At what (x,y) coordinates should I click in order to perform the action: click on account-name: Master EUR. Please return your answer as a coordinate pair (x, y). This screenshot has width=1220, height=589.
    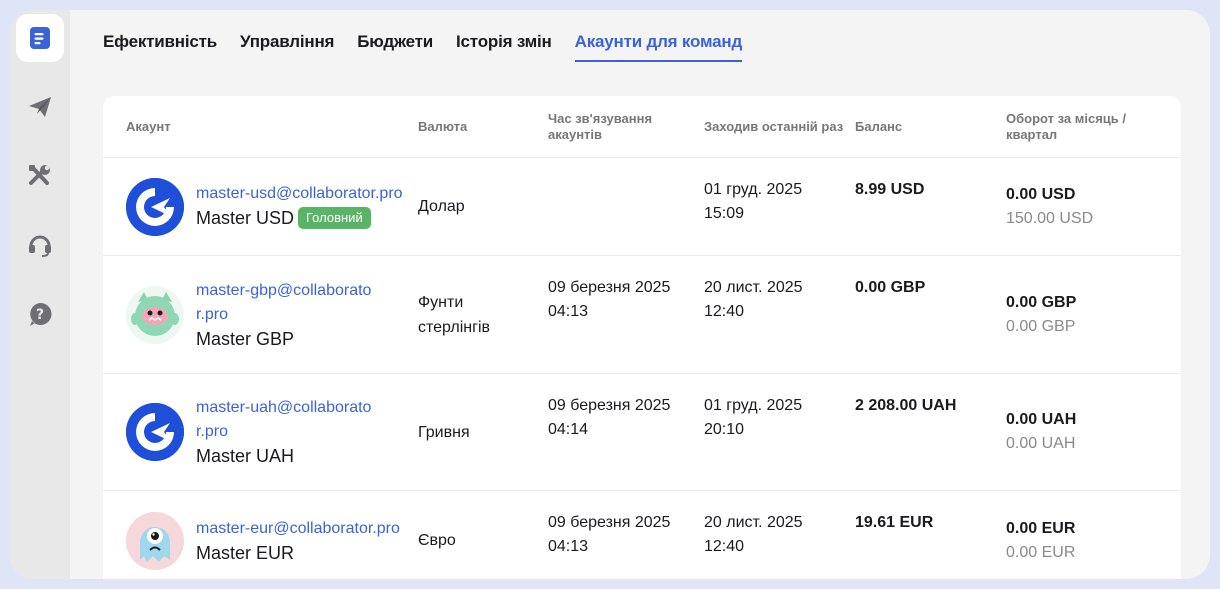
    Looking at the image, I should click on (245, 552).